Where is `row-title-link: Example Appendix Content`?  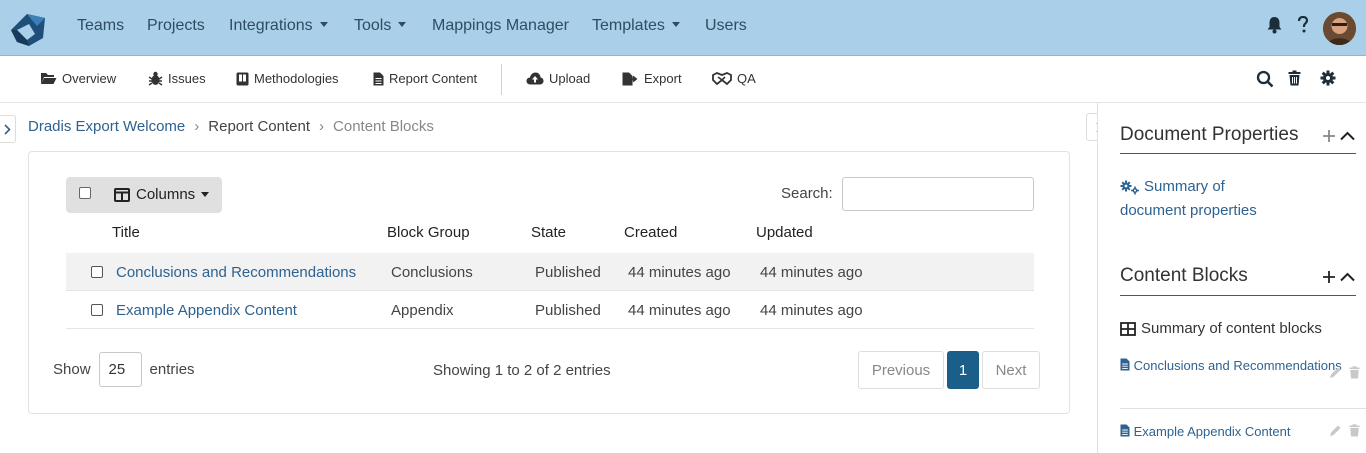 row-title-link: Example Appendix Content is located at coordinates (206, 310).